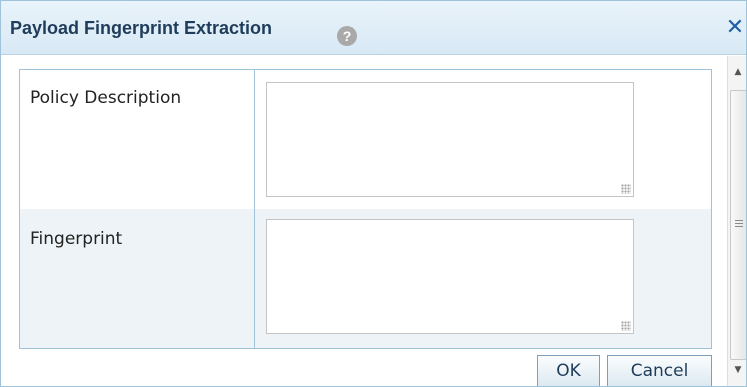 This screenshot has width=747, height=387. I want to click on thumb-grip-icon, so click(739, 223).